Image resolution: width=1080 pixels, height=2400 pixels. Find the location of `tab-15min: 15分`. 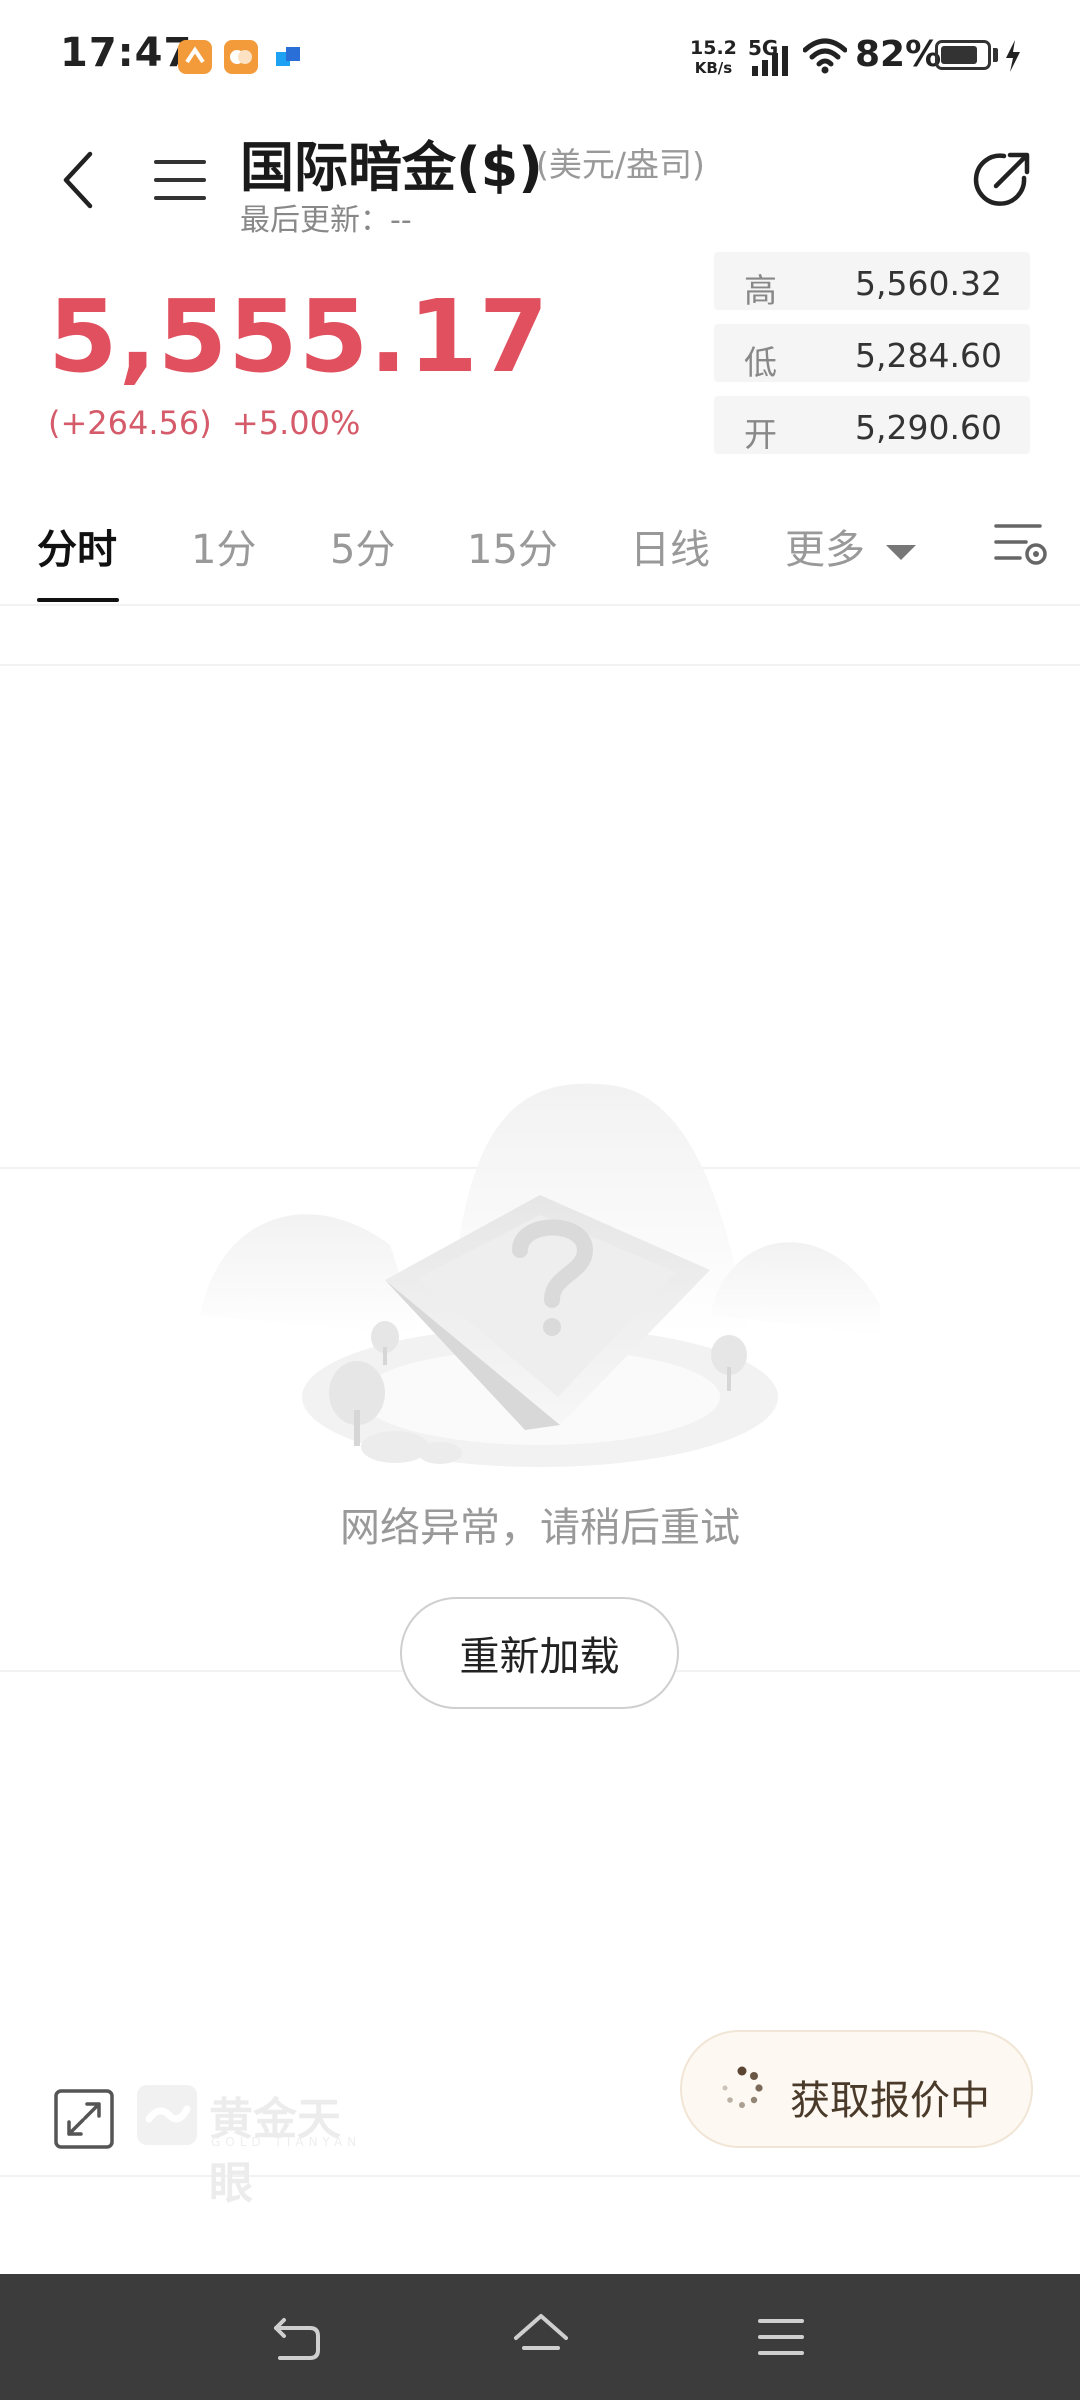

tab-15min: 15分 is located at coordinates (512, 546).